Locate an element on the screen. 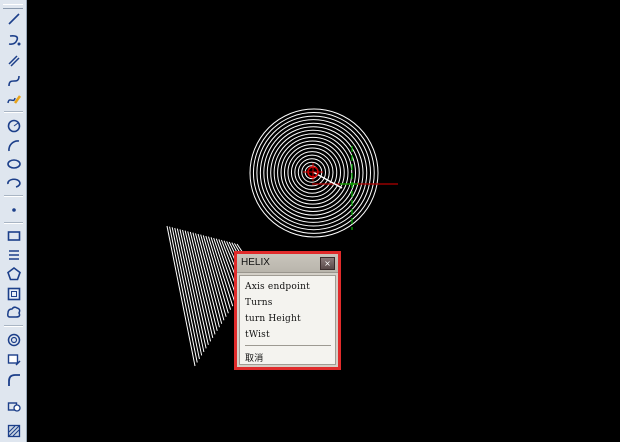 This screenshot has width=620, height=442. polyline-tool-button is located at coordinates (13, 39).